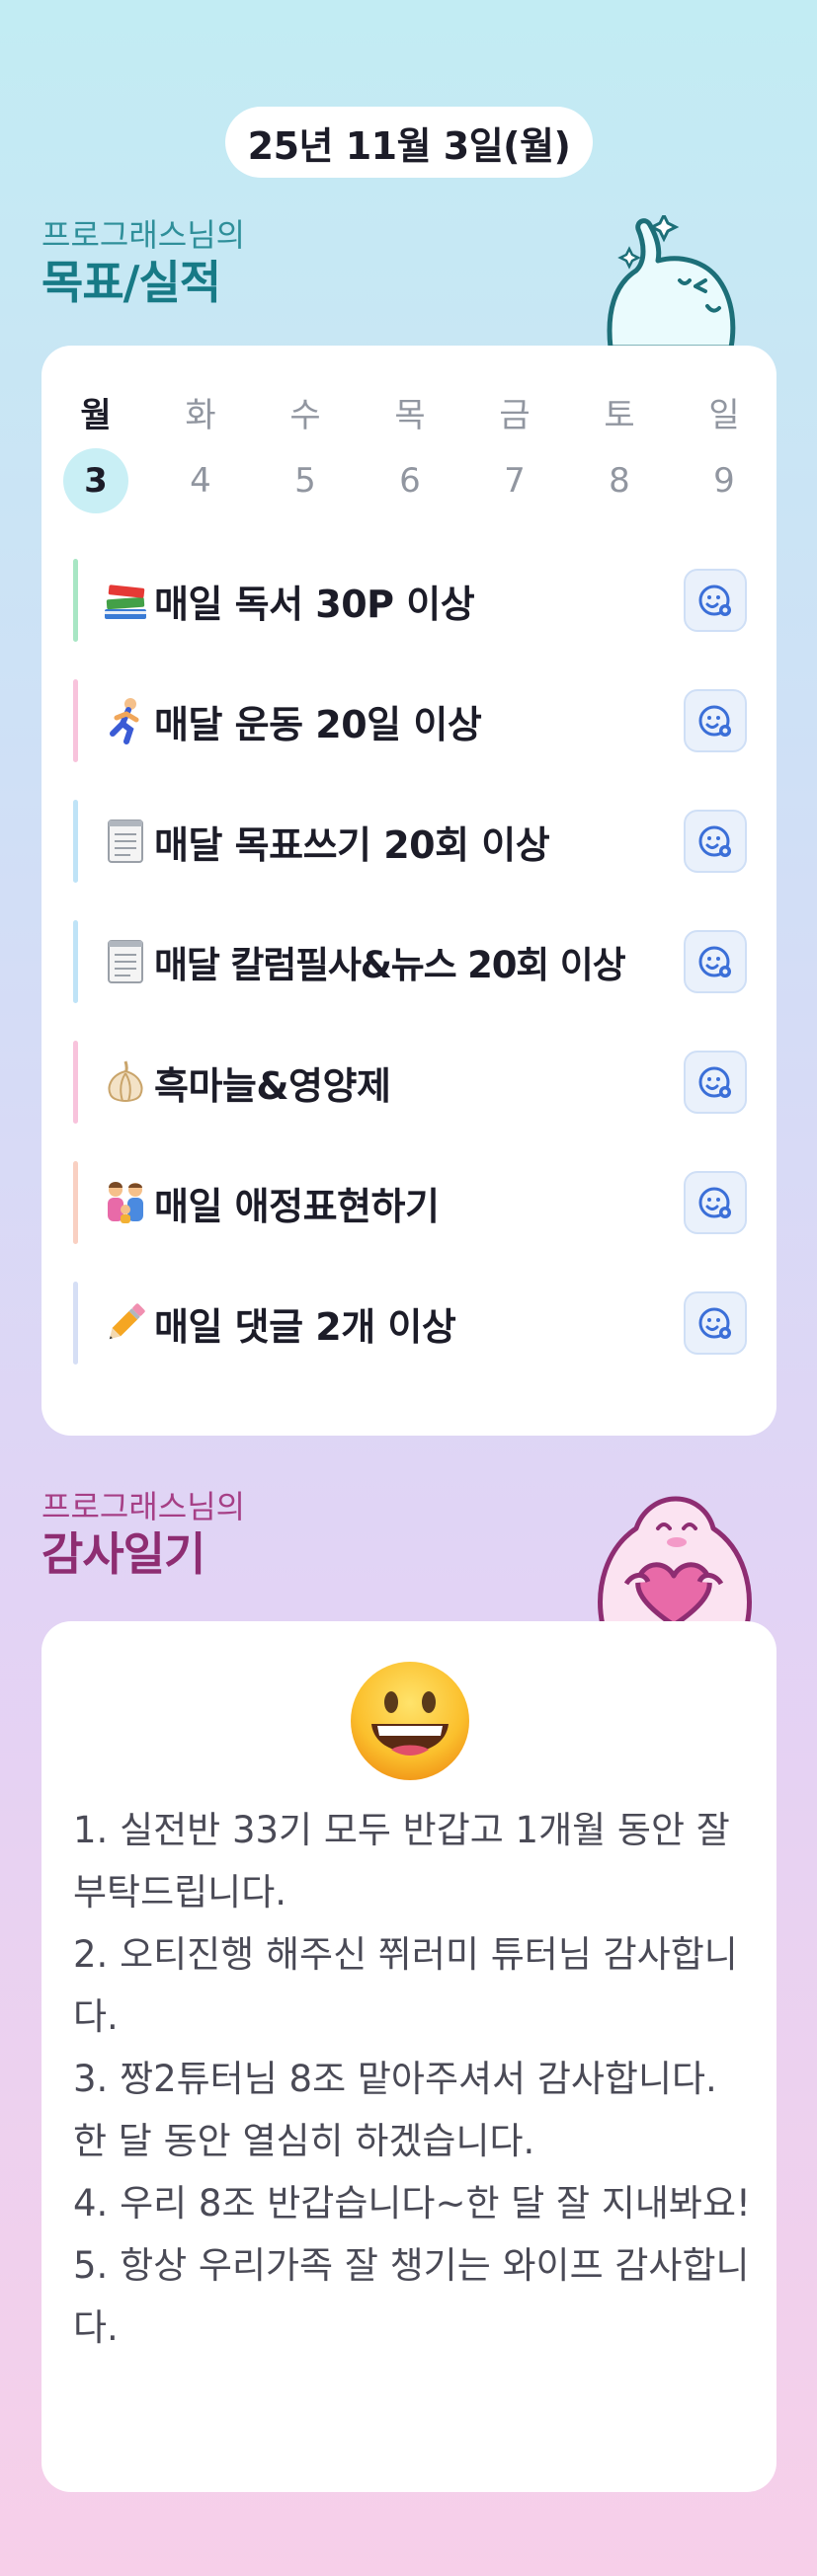  I want to click on day-name: 일, so click(724, 415).